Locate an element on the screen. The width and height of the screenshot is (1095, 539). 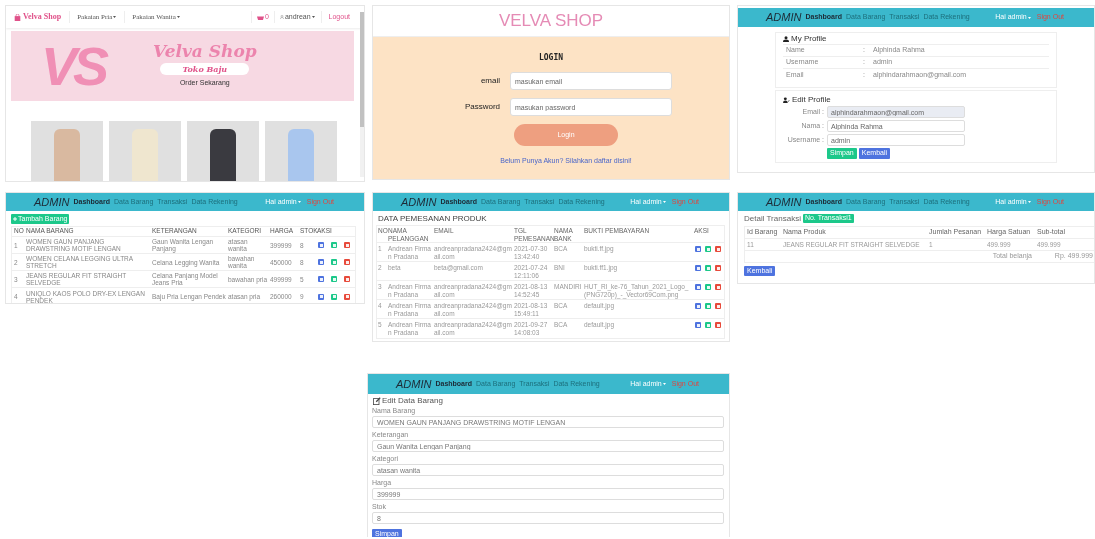
field-label: Password is located at coordinates (482, 107).